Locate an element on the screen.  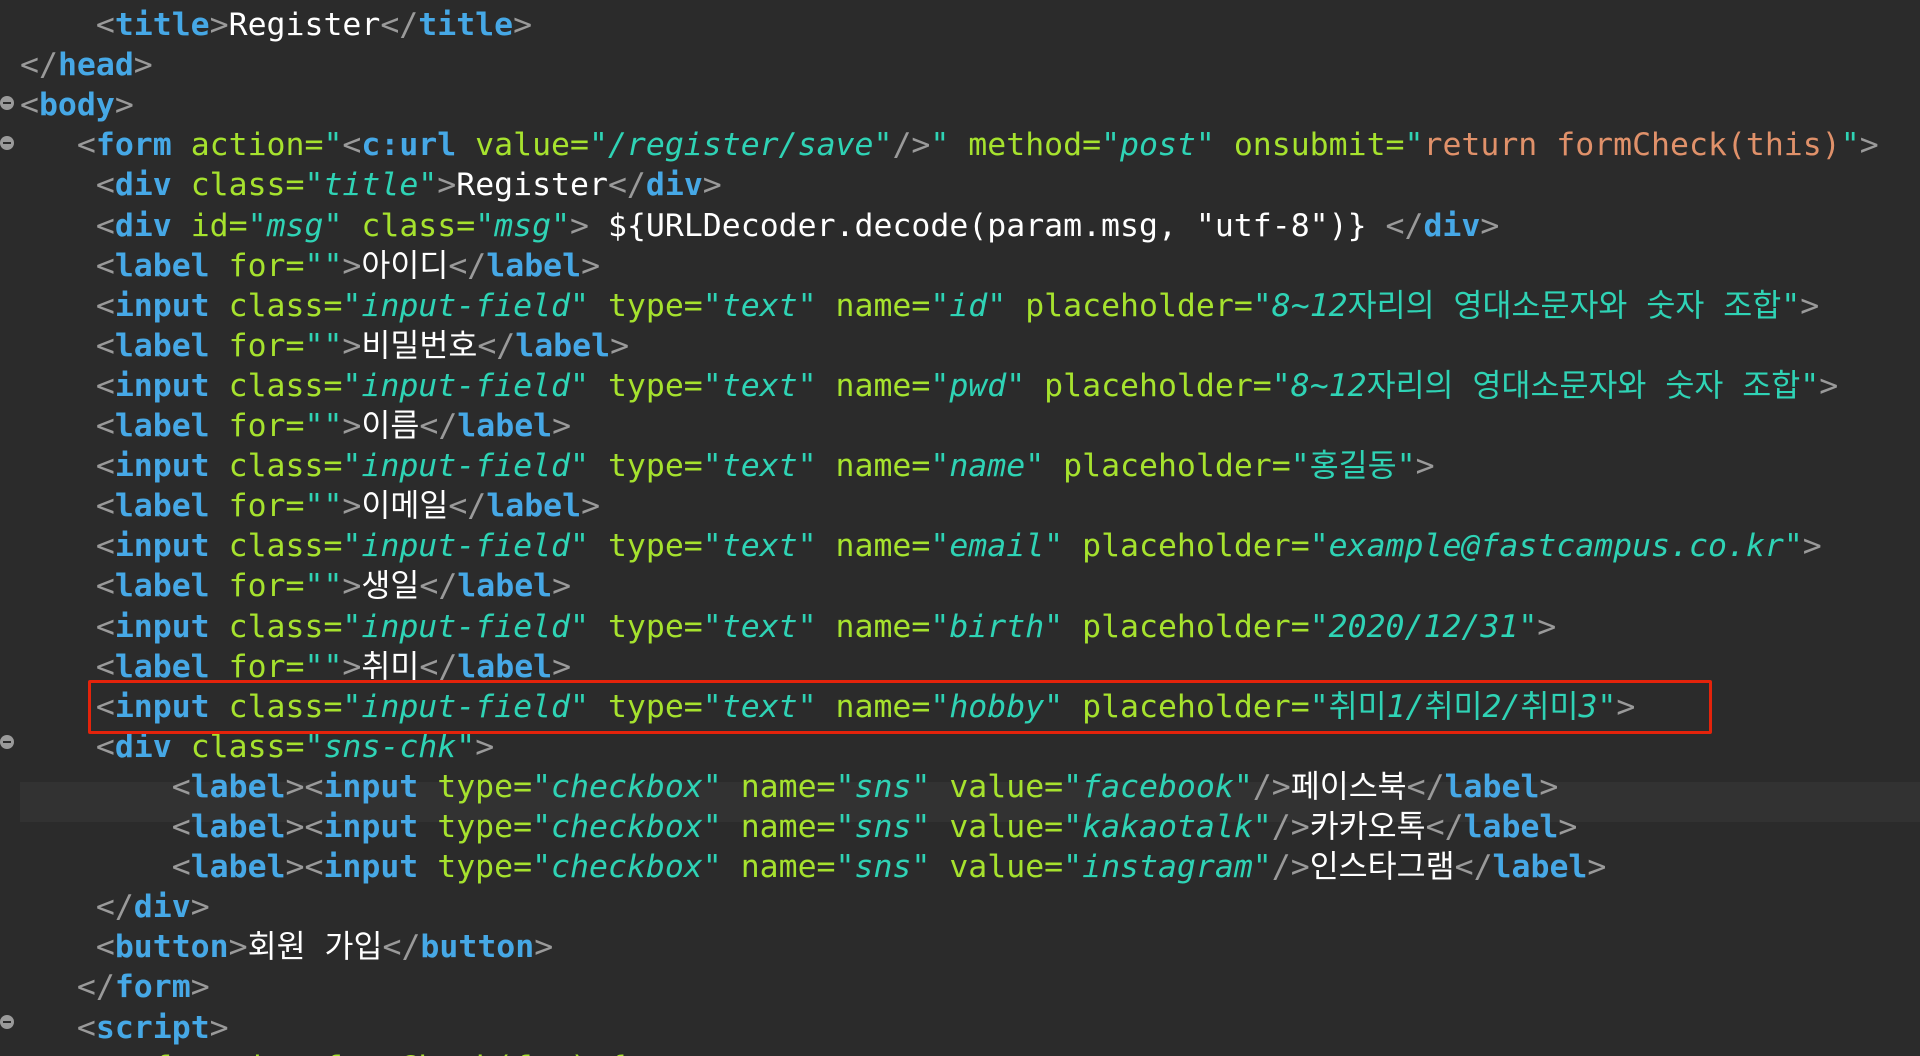
code-token: form is located at coordinates (133, 145).